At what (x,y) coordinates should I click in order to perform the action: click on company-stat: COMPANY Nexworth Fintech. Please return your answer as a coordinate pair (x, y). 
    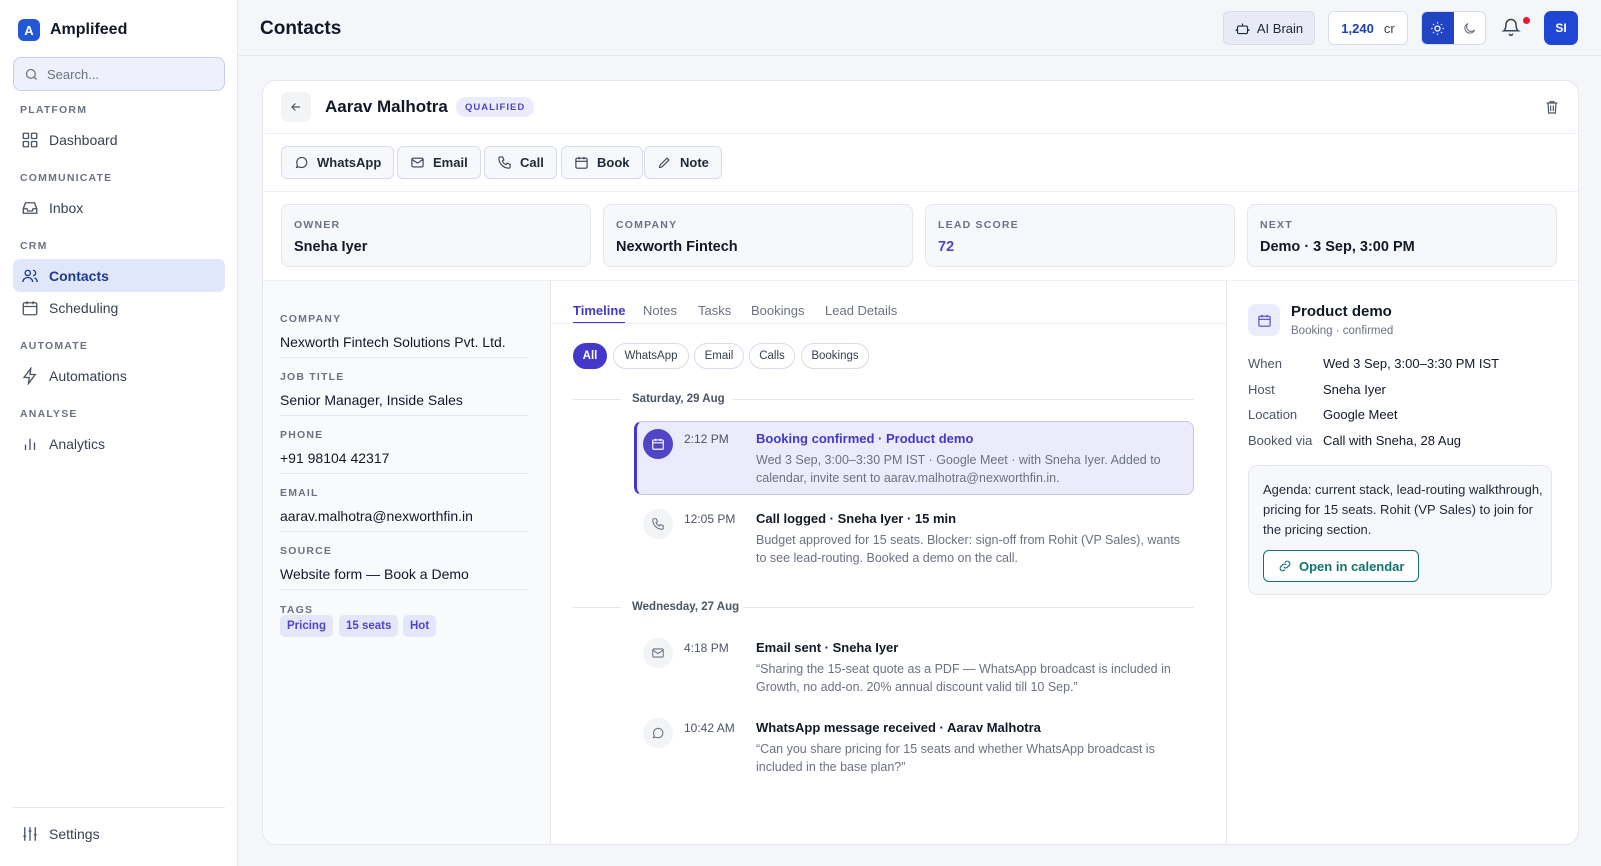
    Looking at the image, I should click on (758, 235).